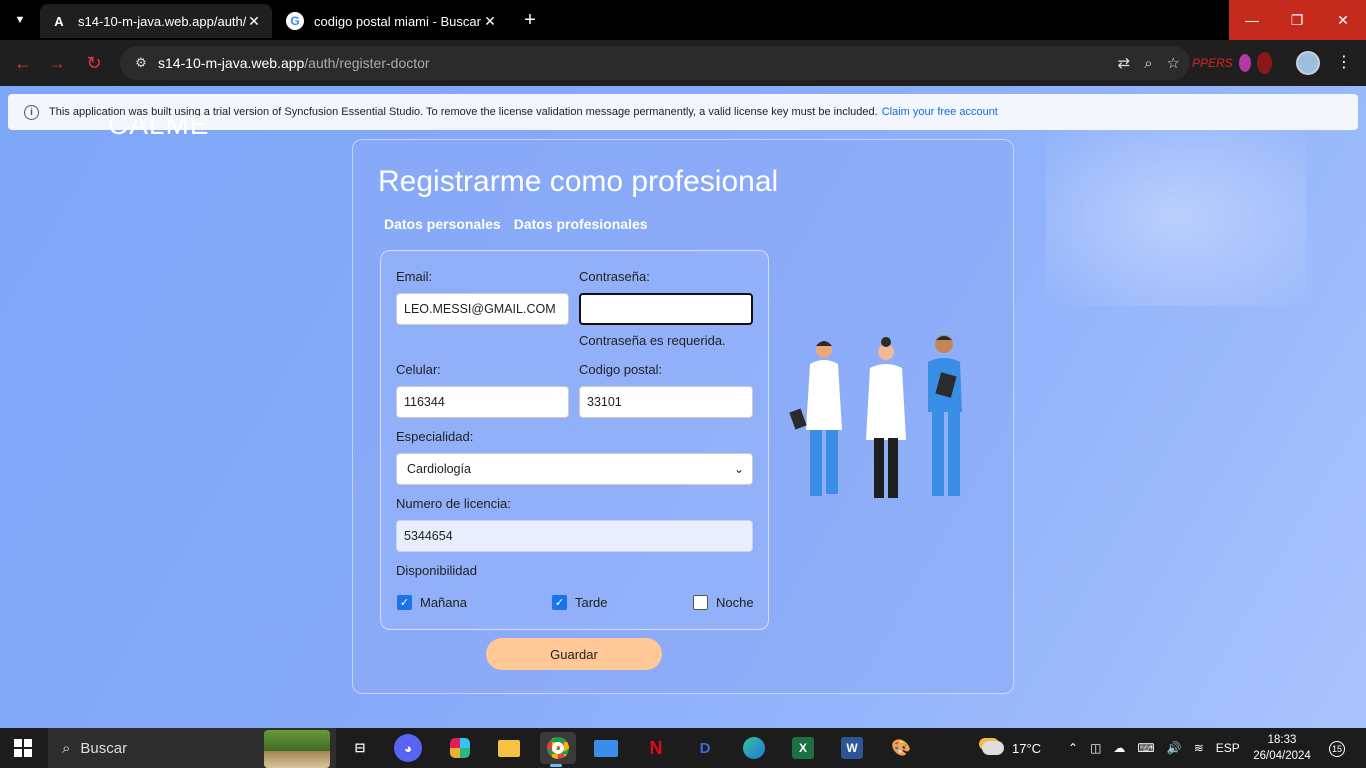  What do you see at coordinates (578, 181) in the screenshot?
I see `page-title: Registrarme como profesional` at bounding box center [578, 181].